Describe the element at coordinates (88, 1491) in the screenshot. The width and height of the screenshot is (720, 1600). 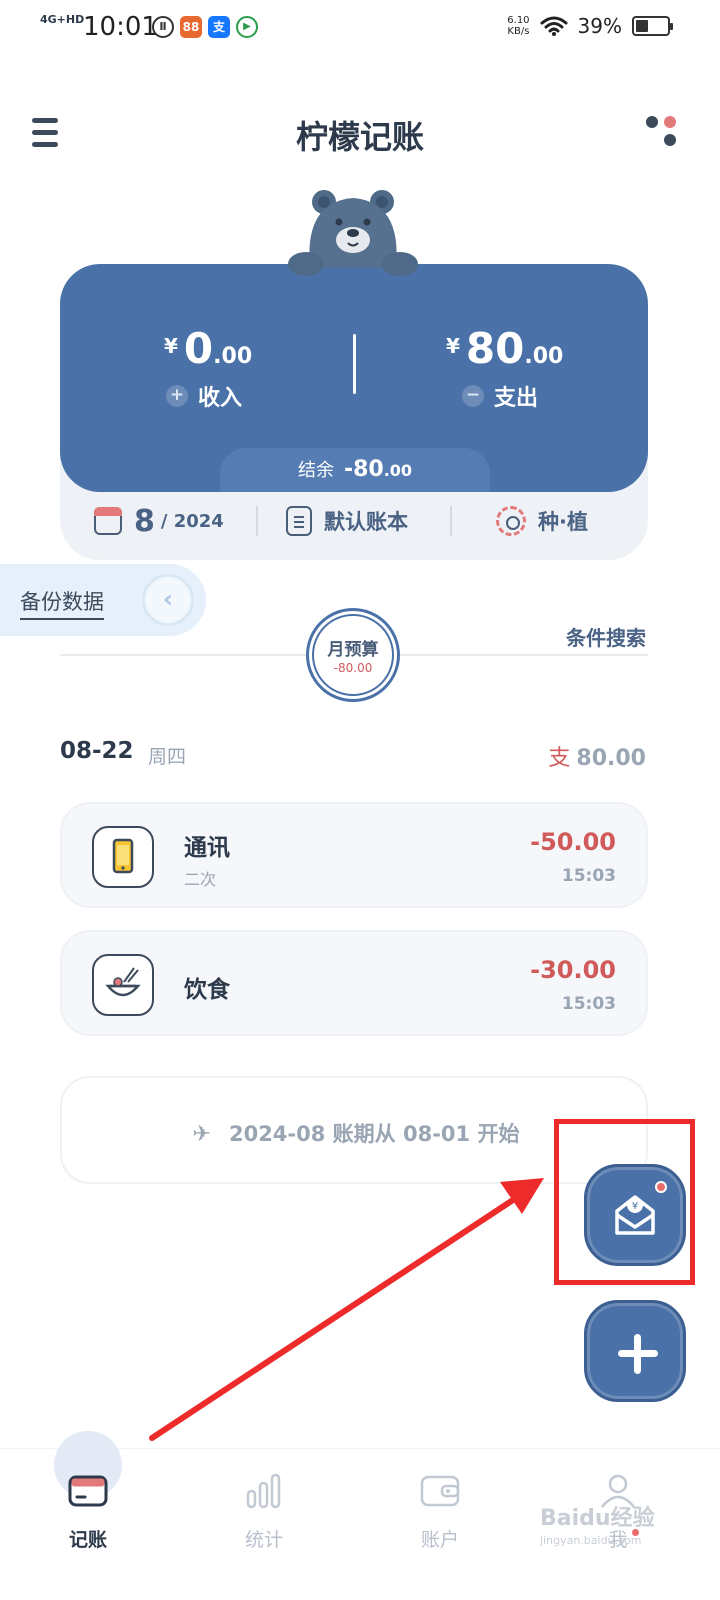
I see `card-icon` at that location.